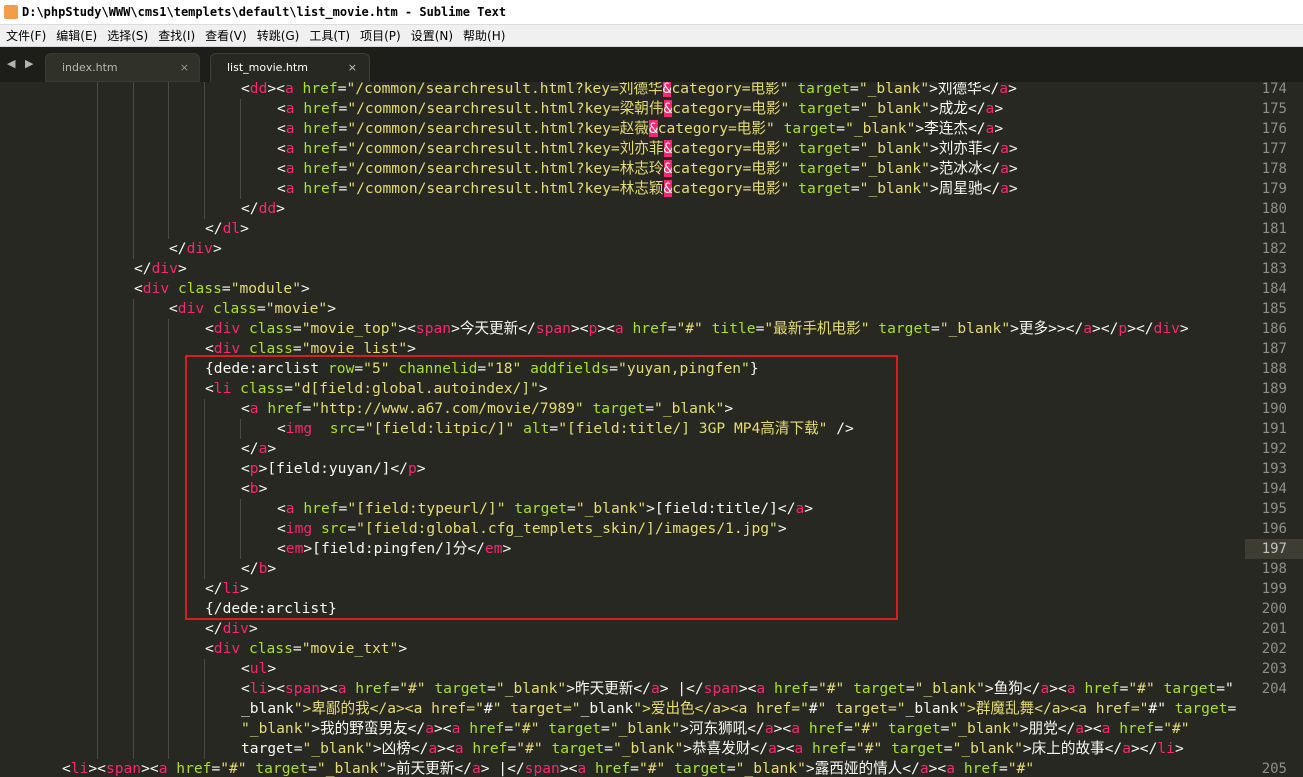 The width and height of the screenshot is (1303, 777). What do you see at coordinates (199, 609) in the screenshot?
I see `code-text: {/dede:arclist}` at bounding box center [199, 609].